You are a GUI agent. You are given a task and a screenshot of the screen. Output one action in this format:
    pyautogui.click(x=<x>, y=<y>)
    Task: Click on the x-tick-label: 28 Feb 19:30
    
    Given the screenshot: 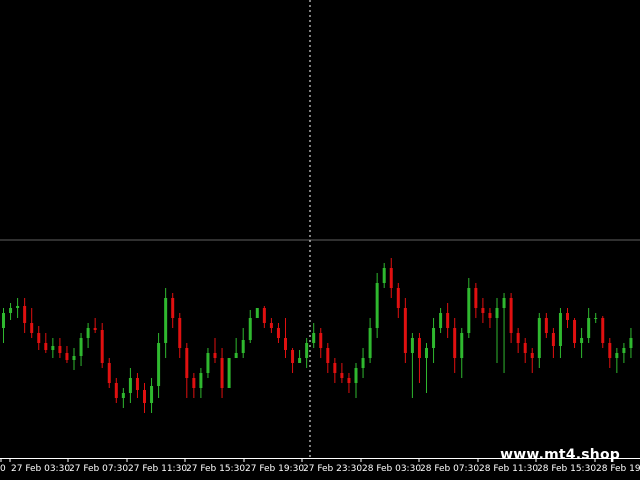 What is the action you would take?
    pyautogui.click(x=618, y=469)
    